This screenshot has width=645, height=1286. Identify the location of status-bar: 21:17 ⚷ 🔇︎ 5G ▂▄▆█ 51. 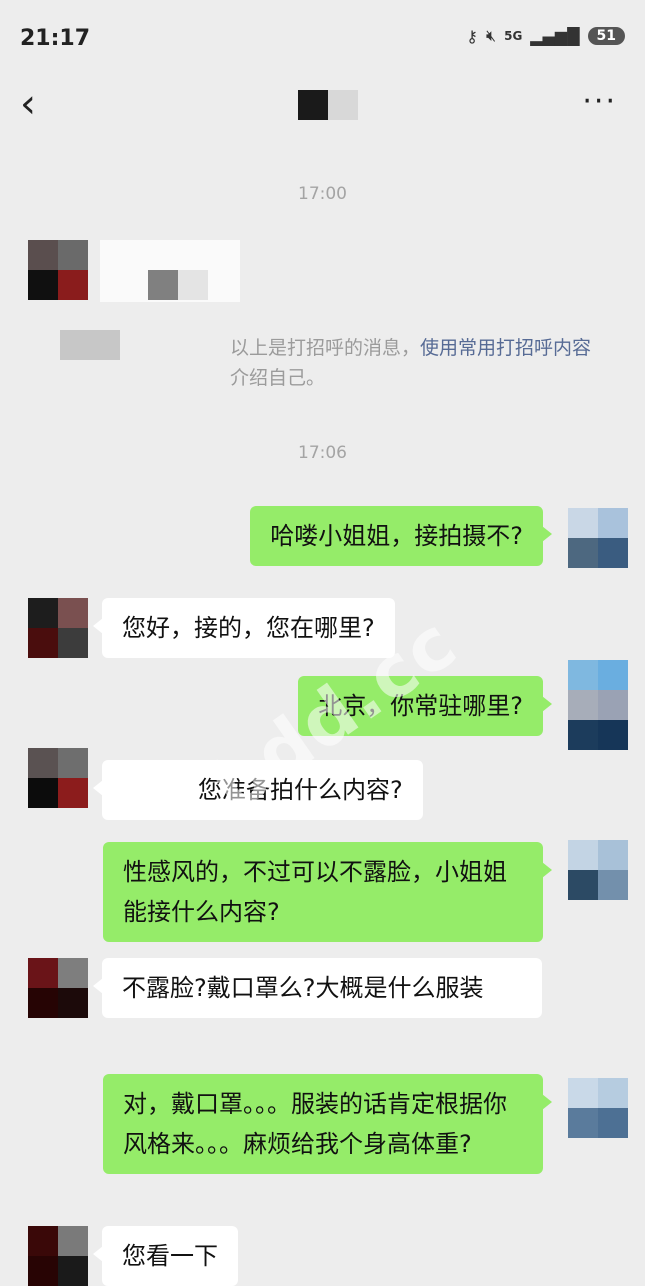
(322, 39).